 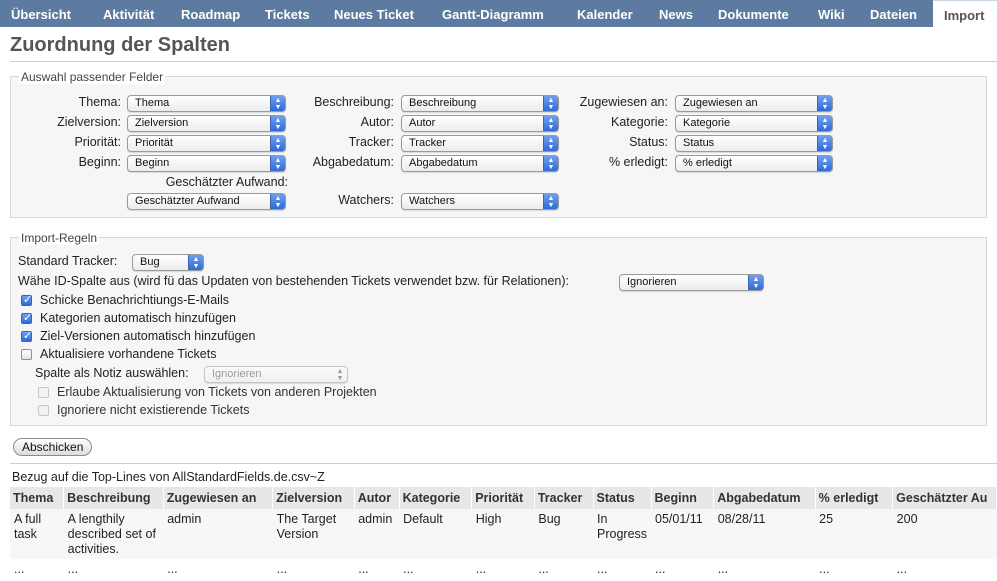 I want to click on page-title: Zuordnung der Spalten, so click(x=120, y=45).